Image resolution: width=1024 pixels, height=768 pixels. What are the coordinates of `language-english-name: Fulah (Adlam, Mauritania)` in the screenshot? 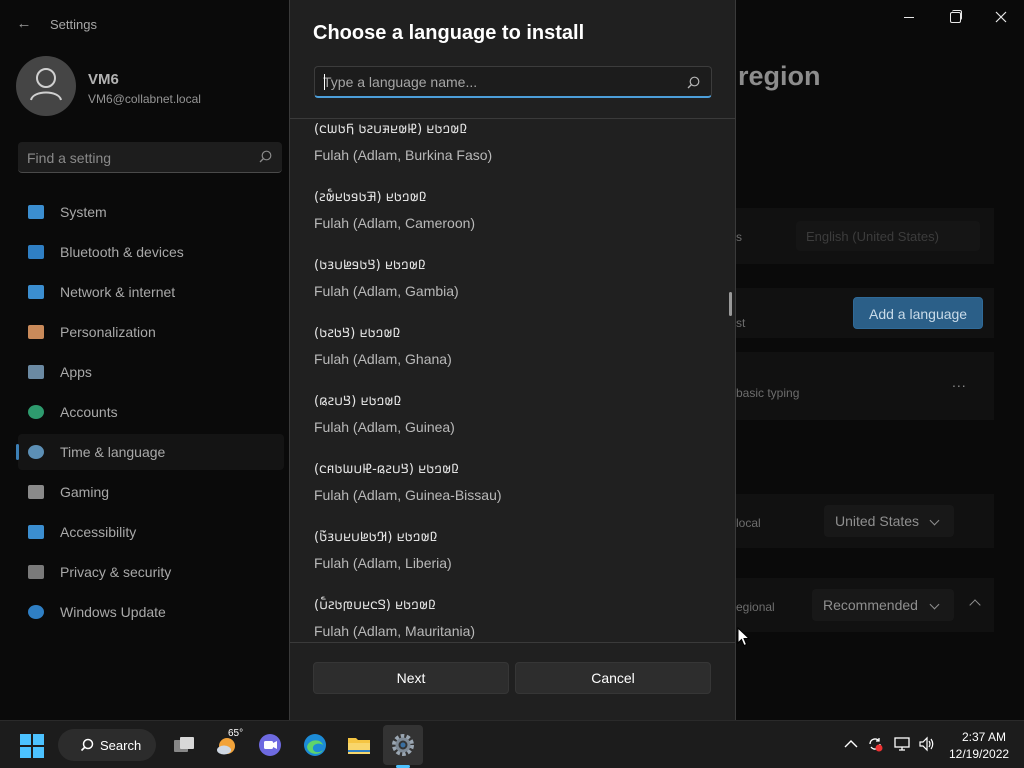 It's located at (395, 631).